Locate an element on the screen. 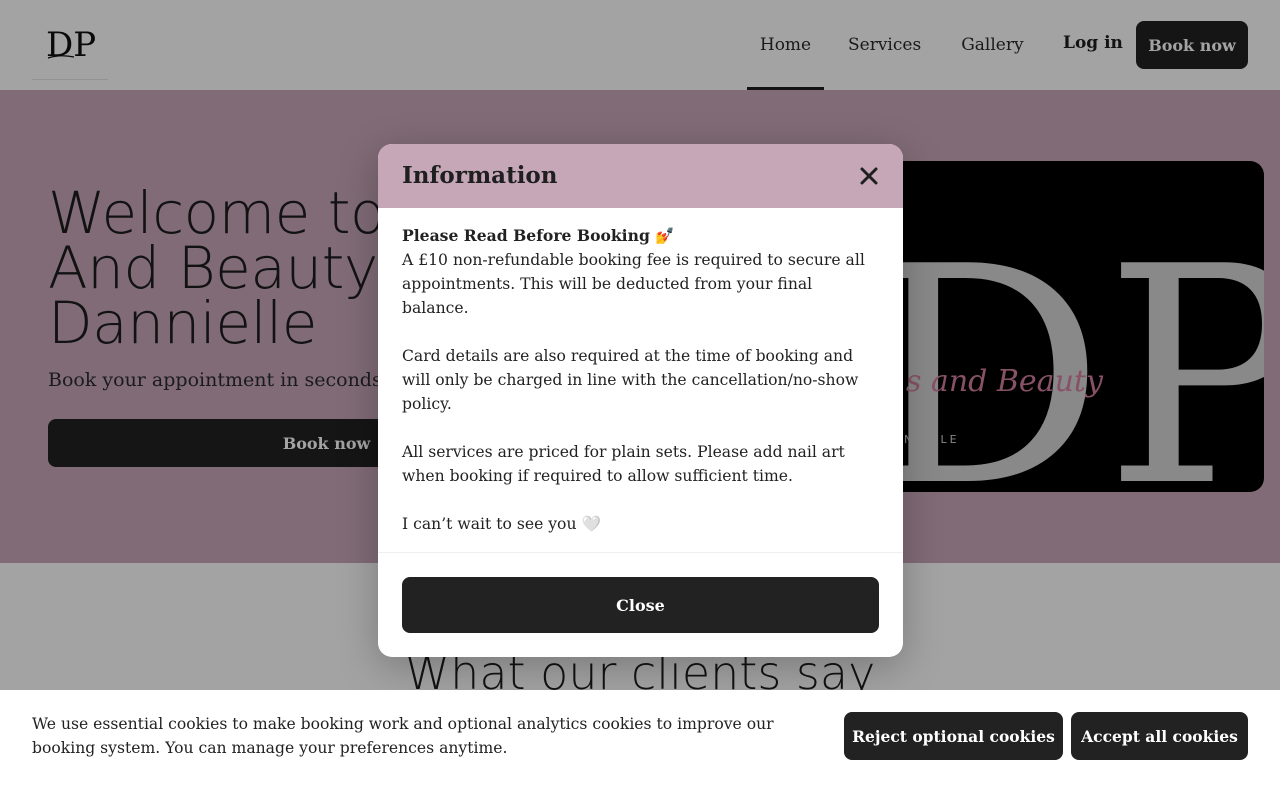 Image resolution: width=1280 pixels, height=800 pixels. modal-header: Information is located at coordinates (640, 176).